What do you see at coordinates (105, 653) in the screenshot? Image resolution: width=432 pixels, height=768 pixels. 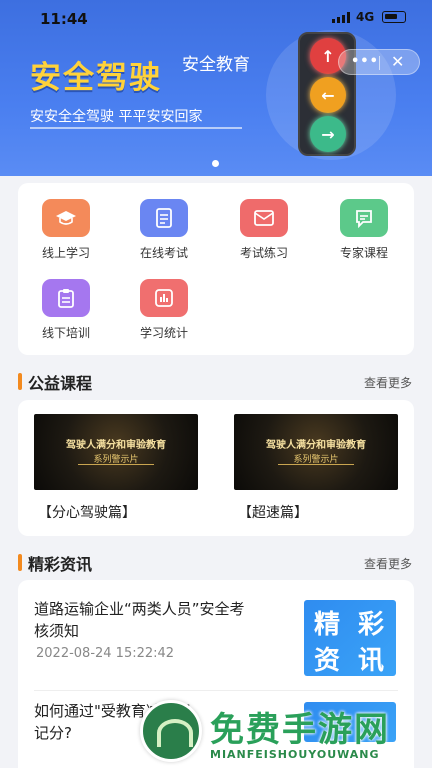 I see `news-item-date: 2022-08-24 15:22:42` at bounding box center [105, 653].